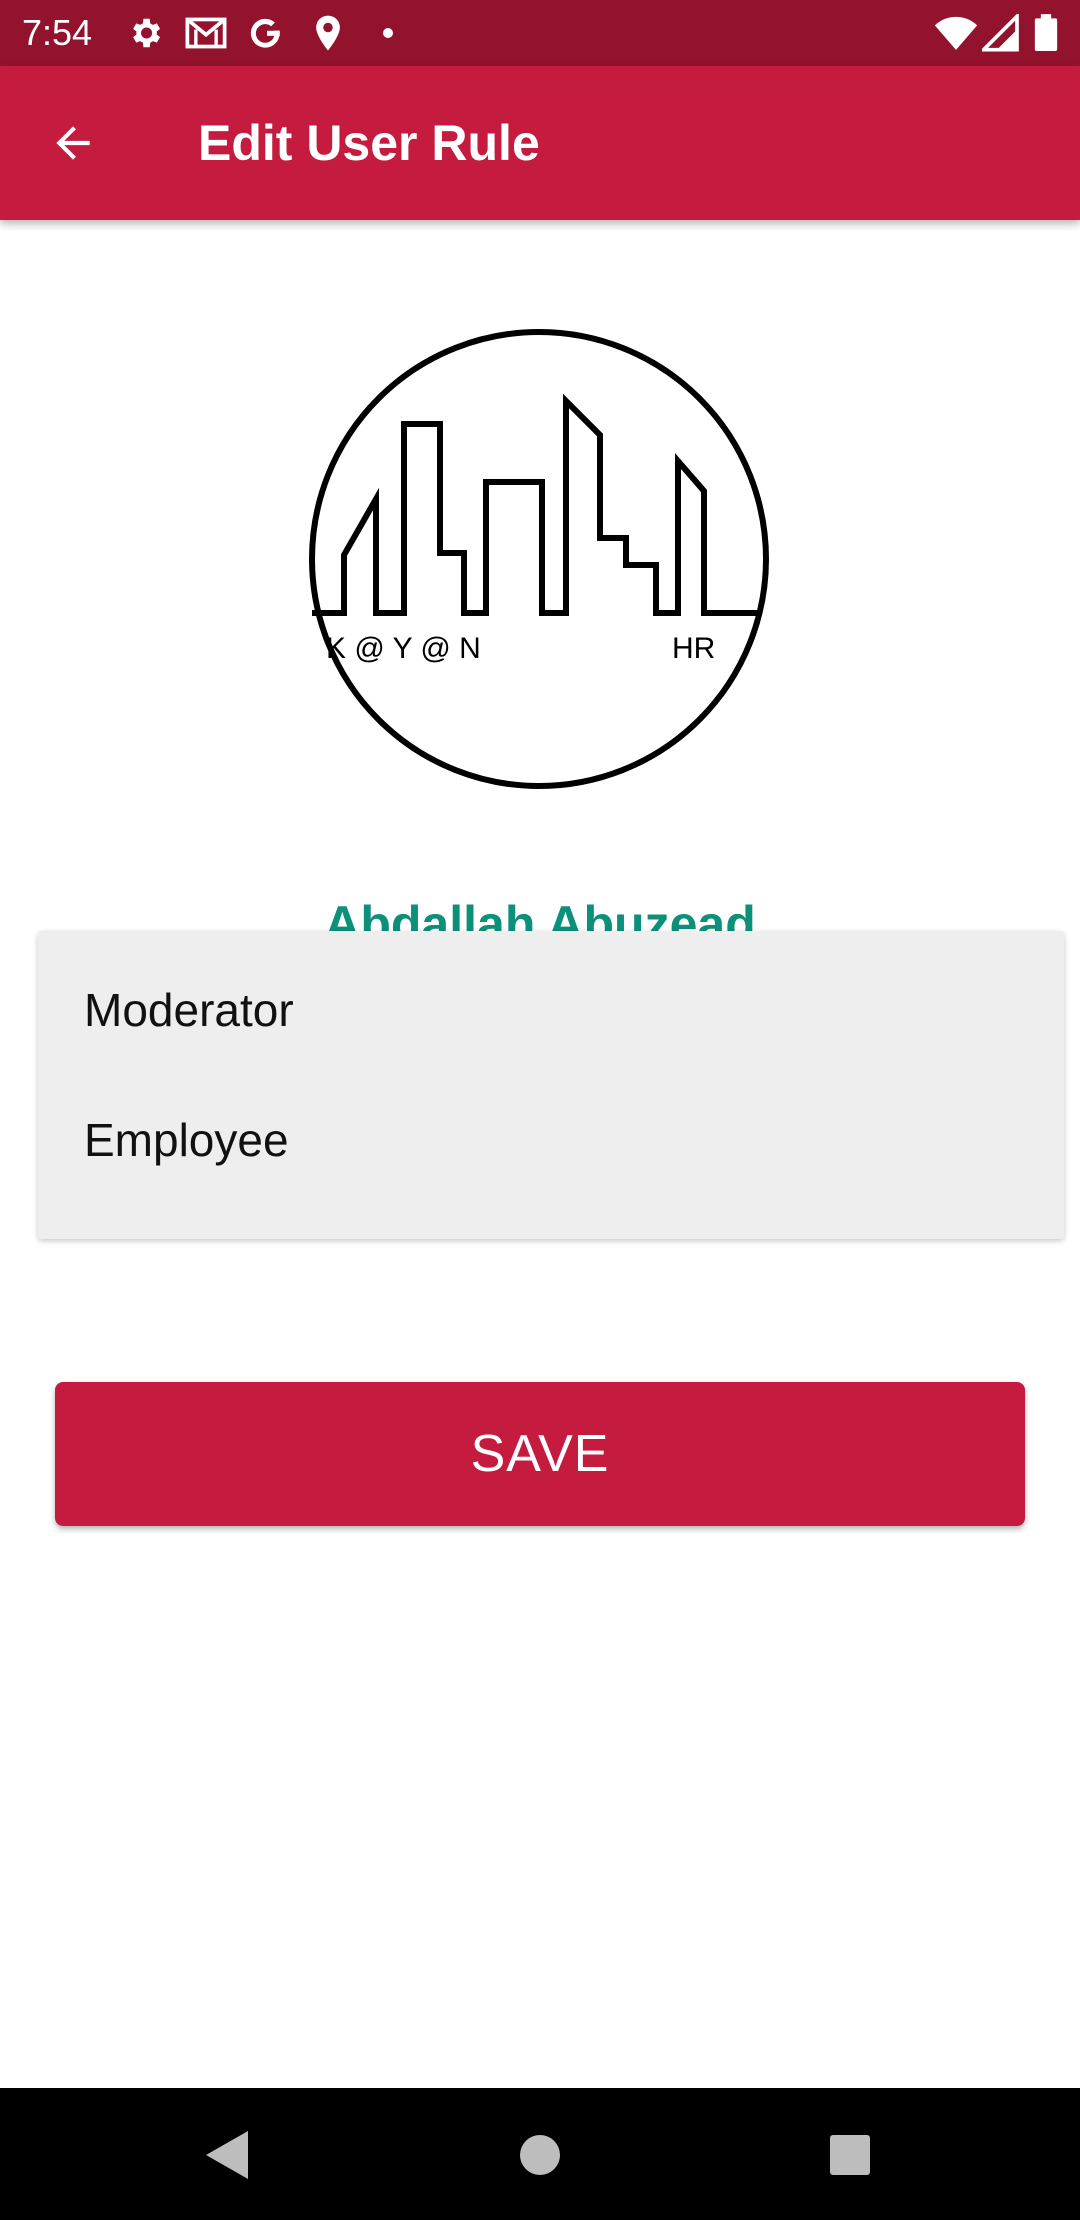  I want to click on location-icon, so click(328, 33).